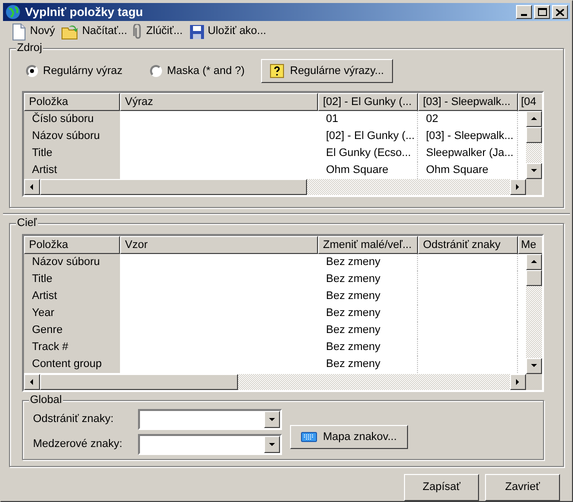 The width and height of the screenshot is (573, 502). Describe the element at coordinates (70, 32) in the screenshot. I see `folder-icon` at that location.